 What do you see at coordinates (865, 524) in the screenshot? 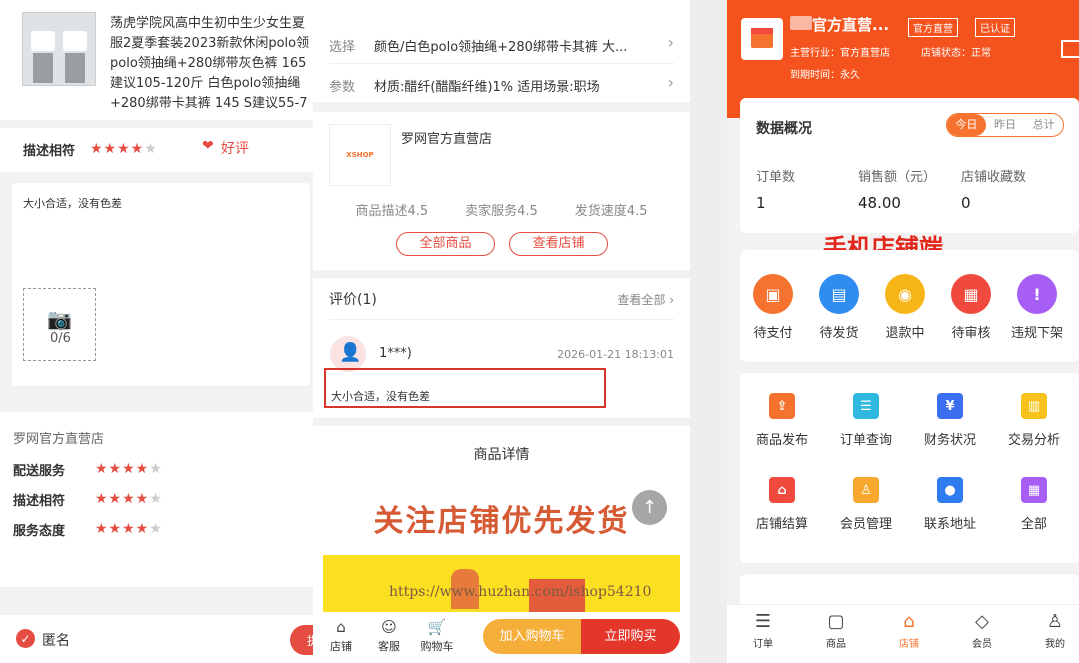
I see `tool-label: 会员管理` at bounding box center [865, 524].